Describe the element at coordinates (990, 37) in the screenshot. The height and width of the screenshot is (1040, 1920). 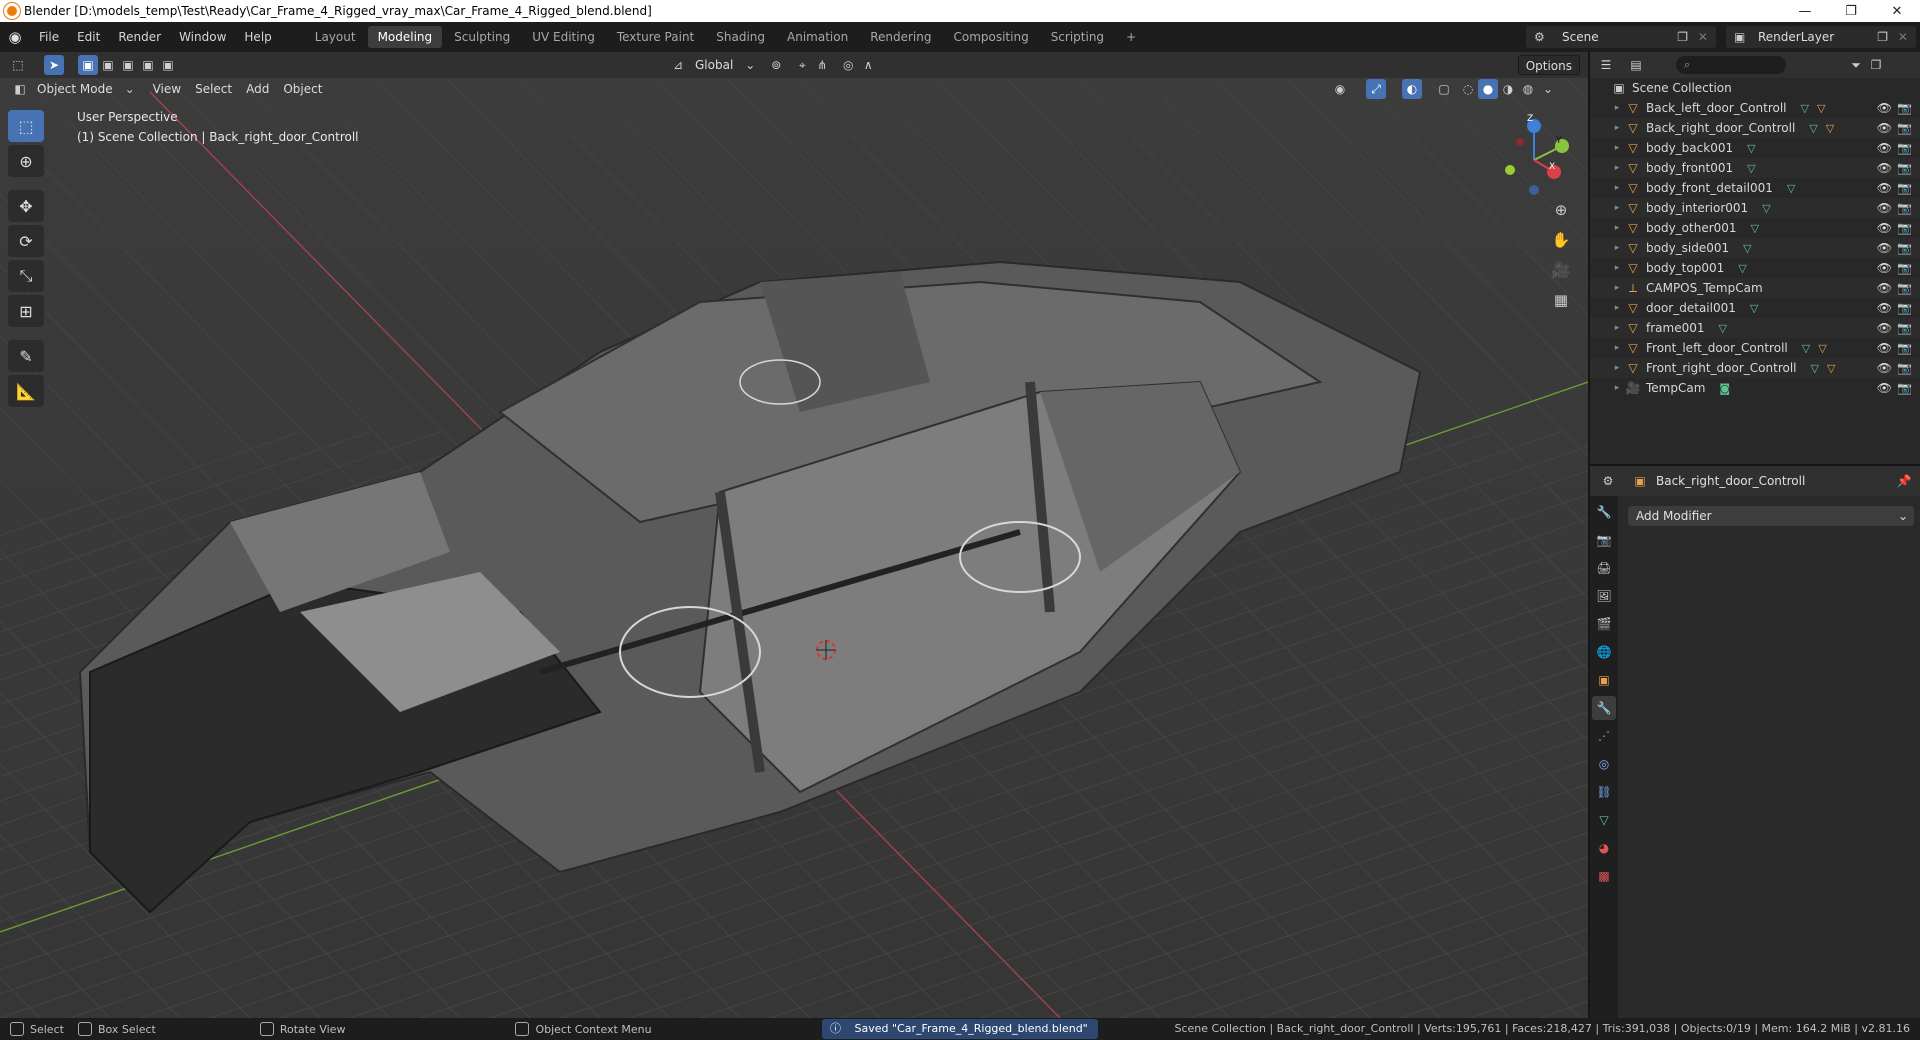
I see `tab-compositing: Compositing` at that location.